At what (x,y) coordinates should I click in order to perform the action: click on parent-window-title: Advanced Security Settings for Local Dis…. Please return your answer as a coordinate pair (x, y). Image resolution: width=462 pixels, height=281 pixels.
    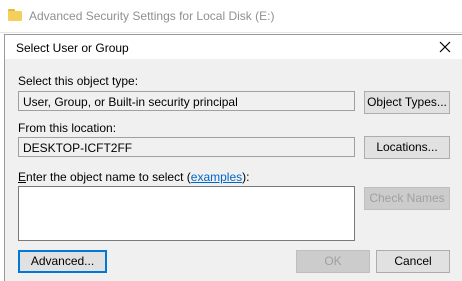
    Looking at the image, I should click on (152, 16).